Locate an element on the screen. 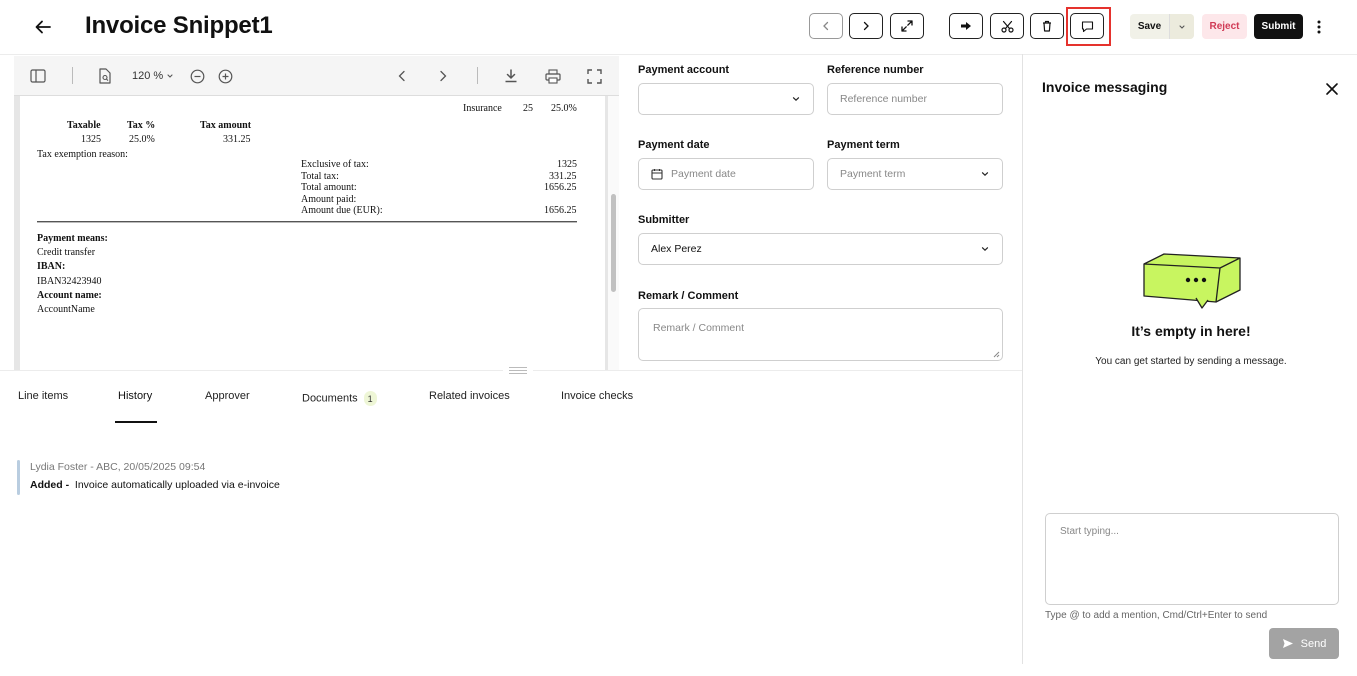  pdf-text: Exclusive of tax: is located at coordinates (335, 164).